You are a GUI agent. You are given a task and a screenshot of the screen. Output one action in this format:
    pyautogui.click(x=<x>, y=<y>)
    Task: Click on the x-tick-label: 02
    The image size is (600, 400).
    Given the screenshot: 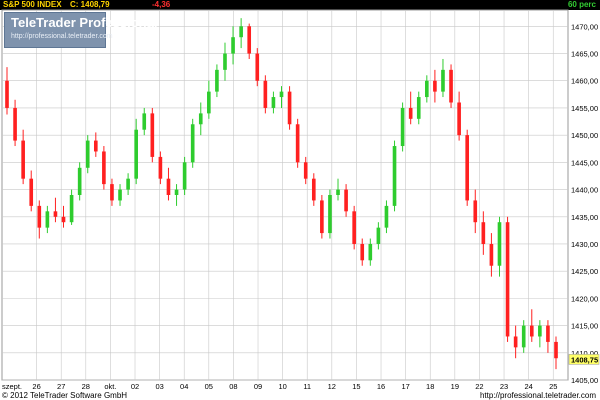 What is the action you would take?
    pyautogui.click(x=135, y=386)
    